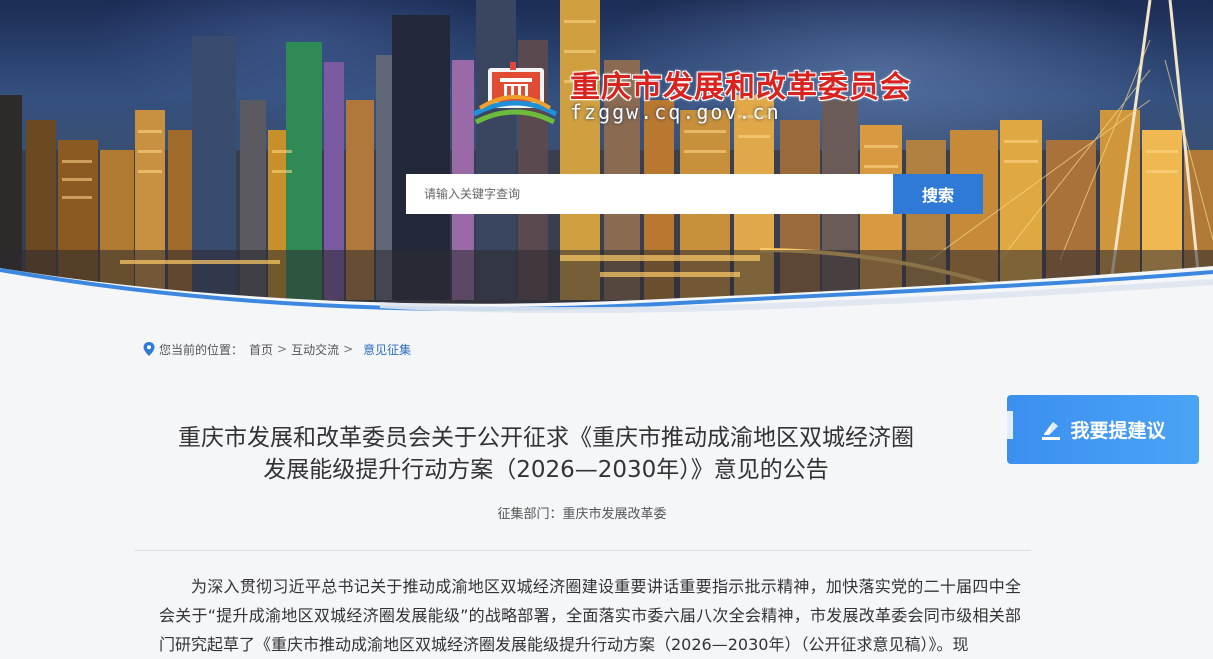 This screenshot has width=1213, height=659. Describe the element at coordinates (1010, 425) in the screenshot. I see `suggest-button-edge` at that location.